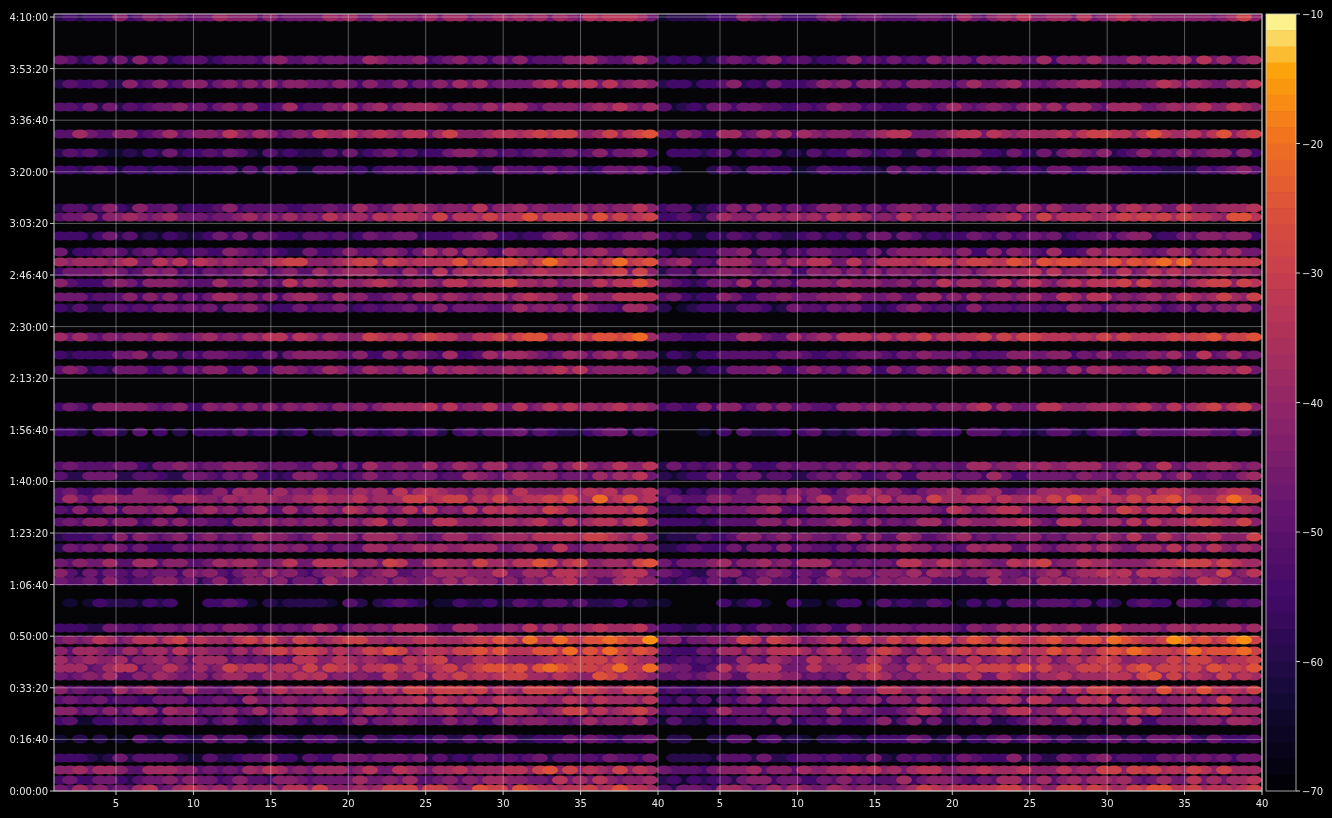 Image resolution: width=1332 pixels, height=818 pixels. I want to click on colorbar-tick-label: −30, so click(1313, 273).